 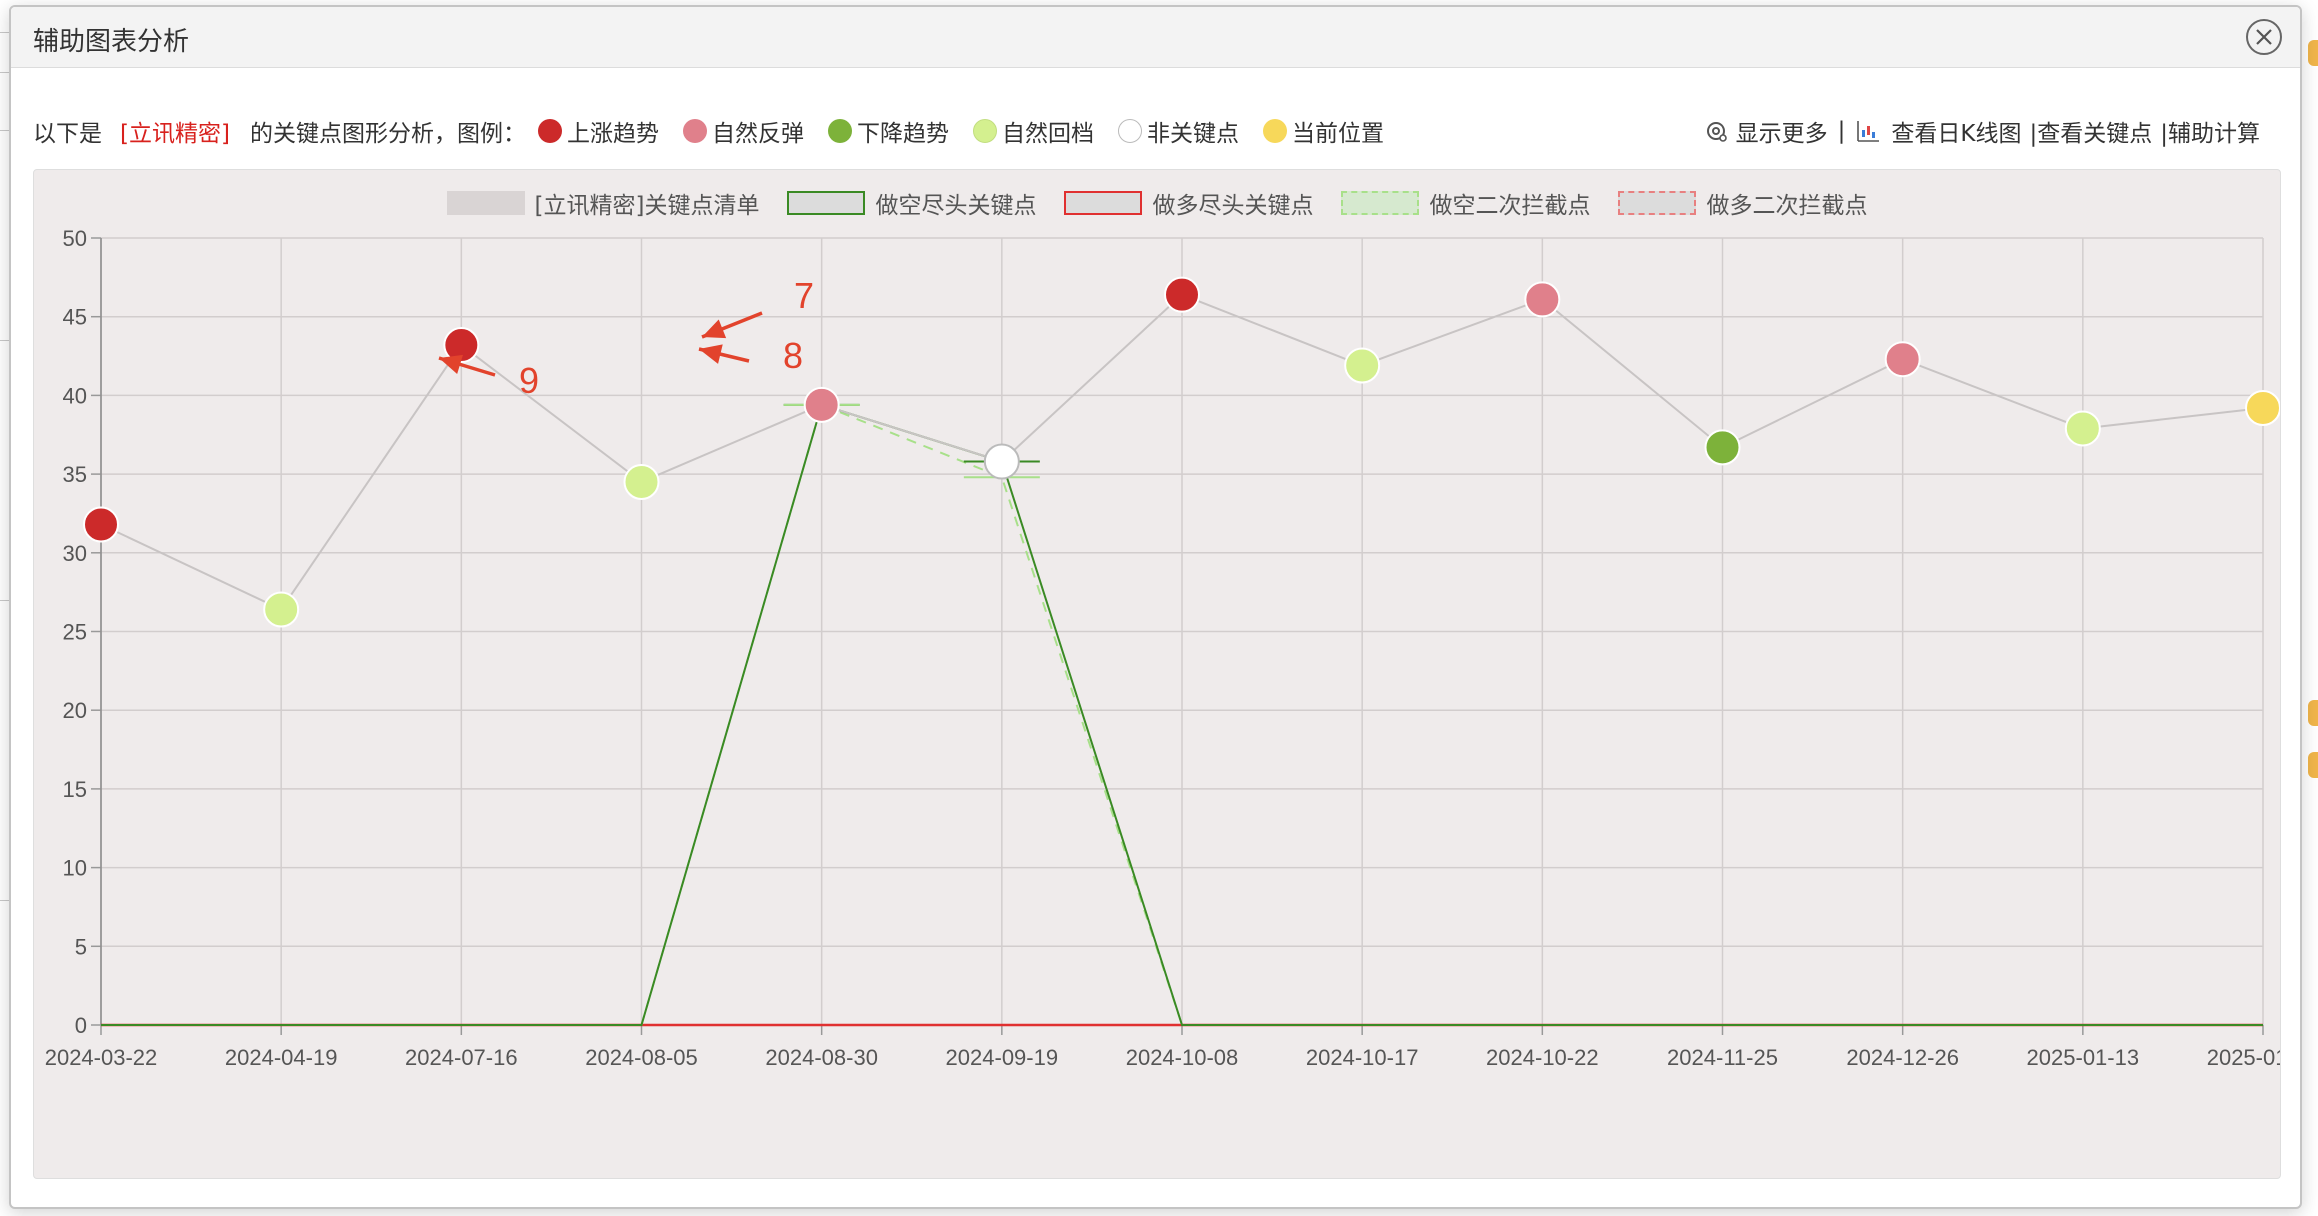 What do you see at coordinates (387, 134) in the screenshot?
I see `intro-suffix: 的关键点图形分析，图例：` at bounding box center [387, 134].